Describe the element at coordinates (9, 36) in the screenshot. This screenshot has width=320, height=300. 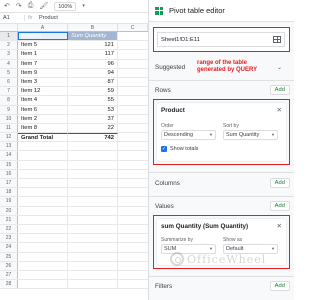
I see `row-number: 1` at that location.